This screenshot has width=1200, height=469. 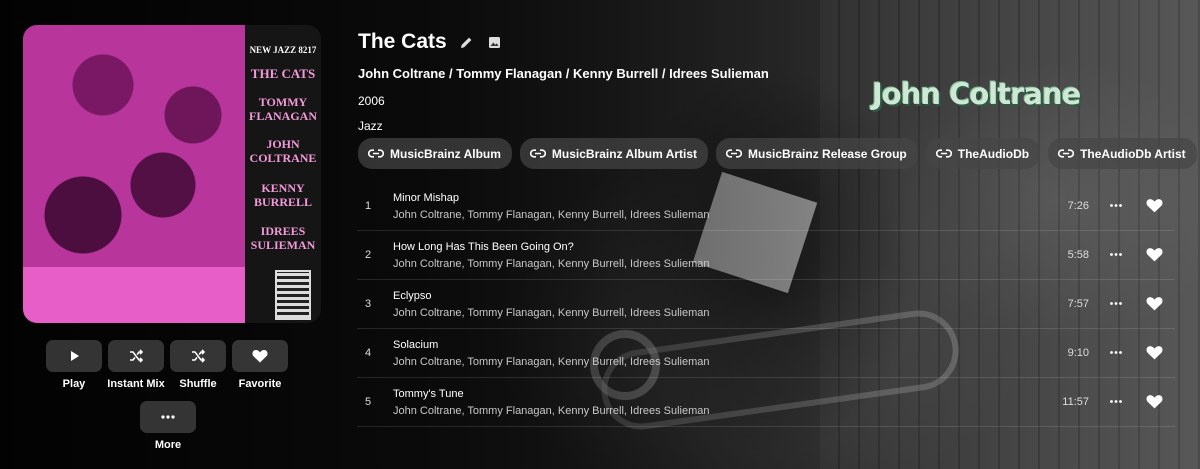 I want to click on track-number: 1, so click(x=368, y=206).